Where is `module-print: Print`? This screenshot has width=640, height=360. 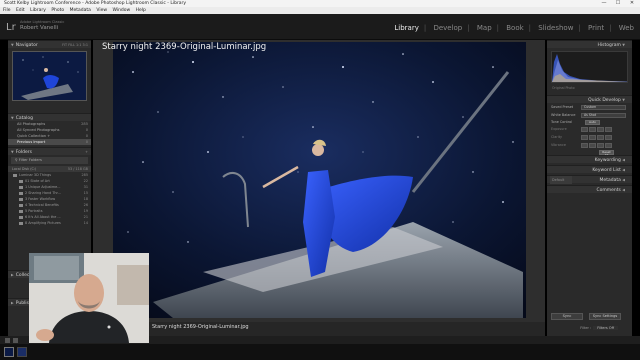
module-print: Print is located at coordinates (596, 28).